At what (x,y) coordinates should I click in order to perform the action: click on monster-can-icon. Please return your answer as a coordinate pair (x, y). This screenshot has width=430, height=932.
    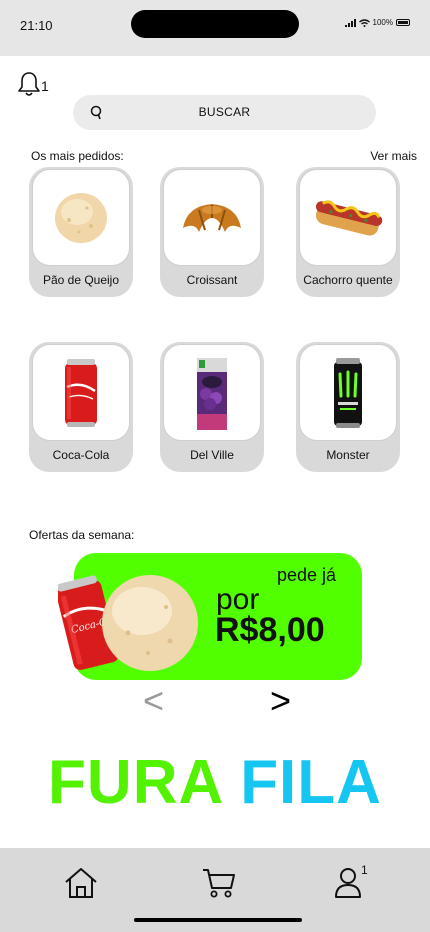
    Looking at the image, I should click on (348, 392).